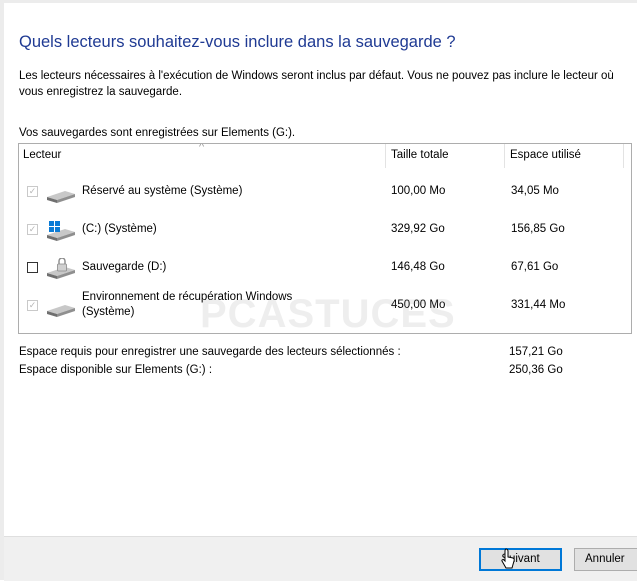  What do you see at coordinates (418, 191) in the screenshot?
I see `drive-total-size: 100,00 Mo` at bounding box center [418, 191].